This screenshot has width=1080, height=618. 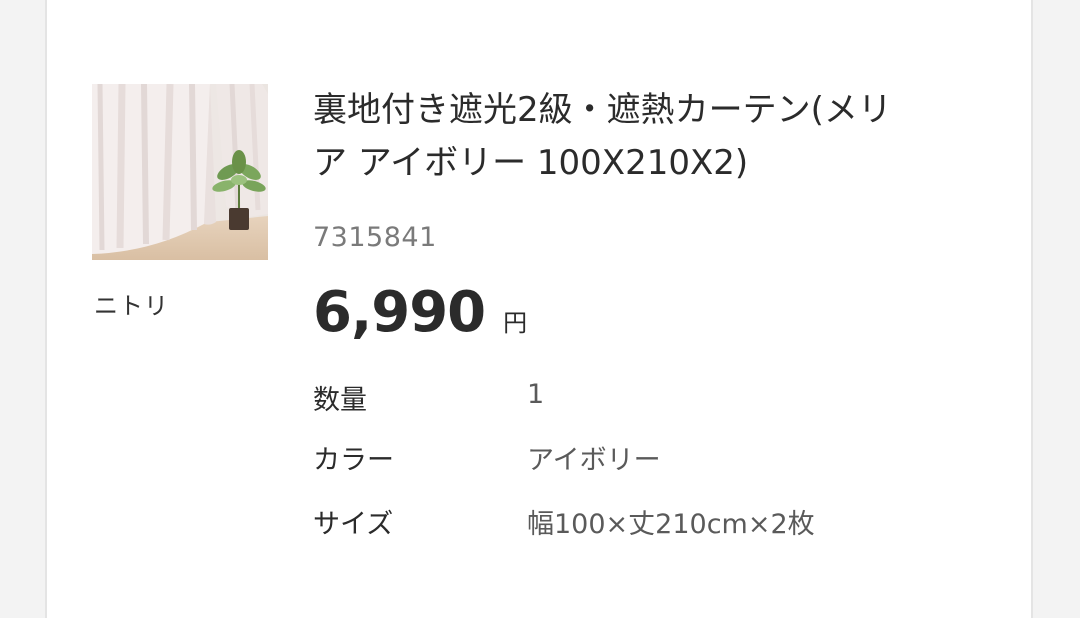 I want to click on price-value: 6,990, so click(x=399, y=312).